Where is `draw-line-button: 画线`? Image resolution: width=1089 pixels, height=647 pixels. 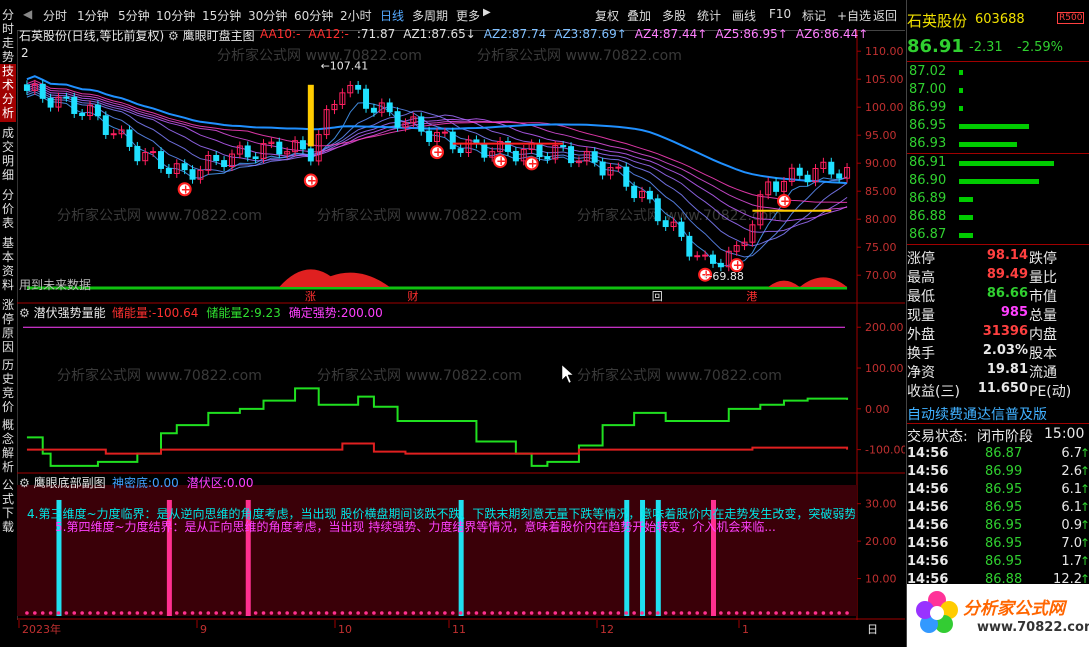 draw-line-button: 画线 is located at coordinates (744, 15).